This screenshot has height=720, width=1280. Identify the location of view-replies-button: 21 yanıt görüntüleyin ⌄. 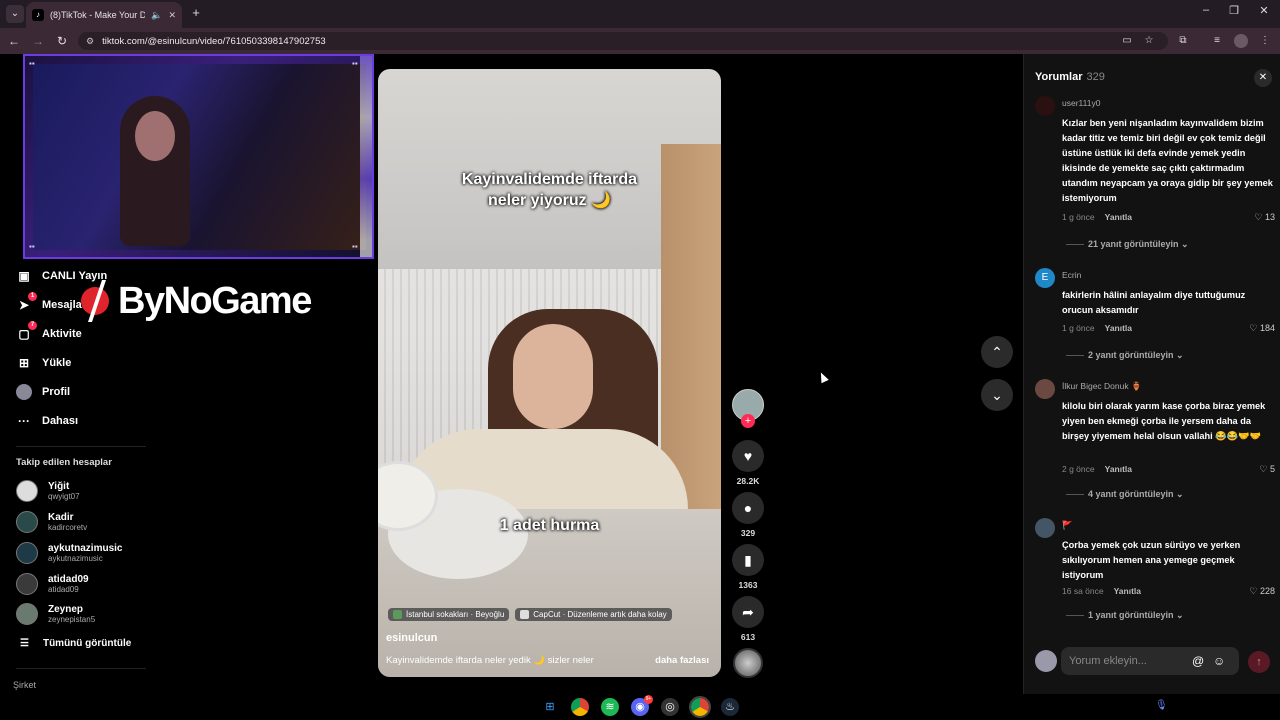
(1127, 244).